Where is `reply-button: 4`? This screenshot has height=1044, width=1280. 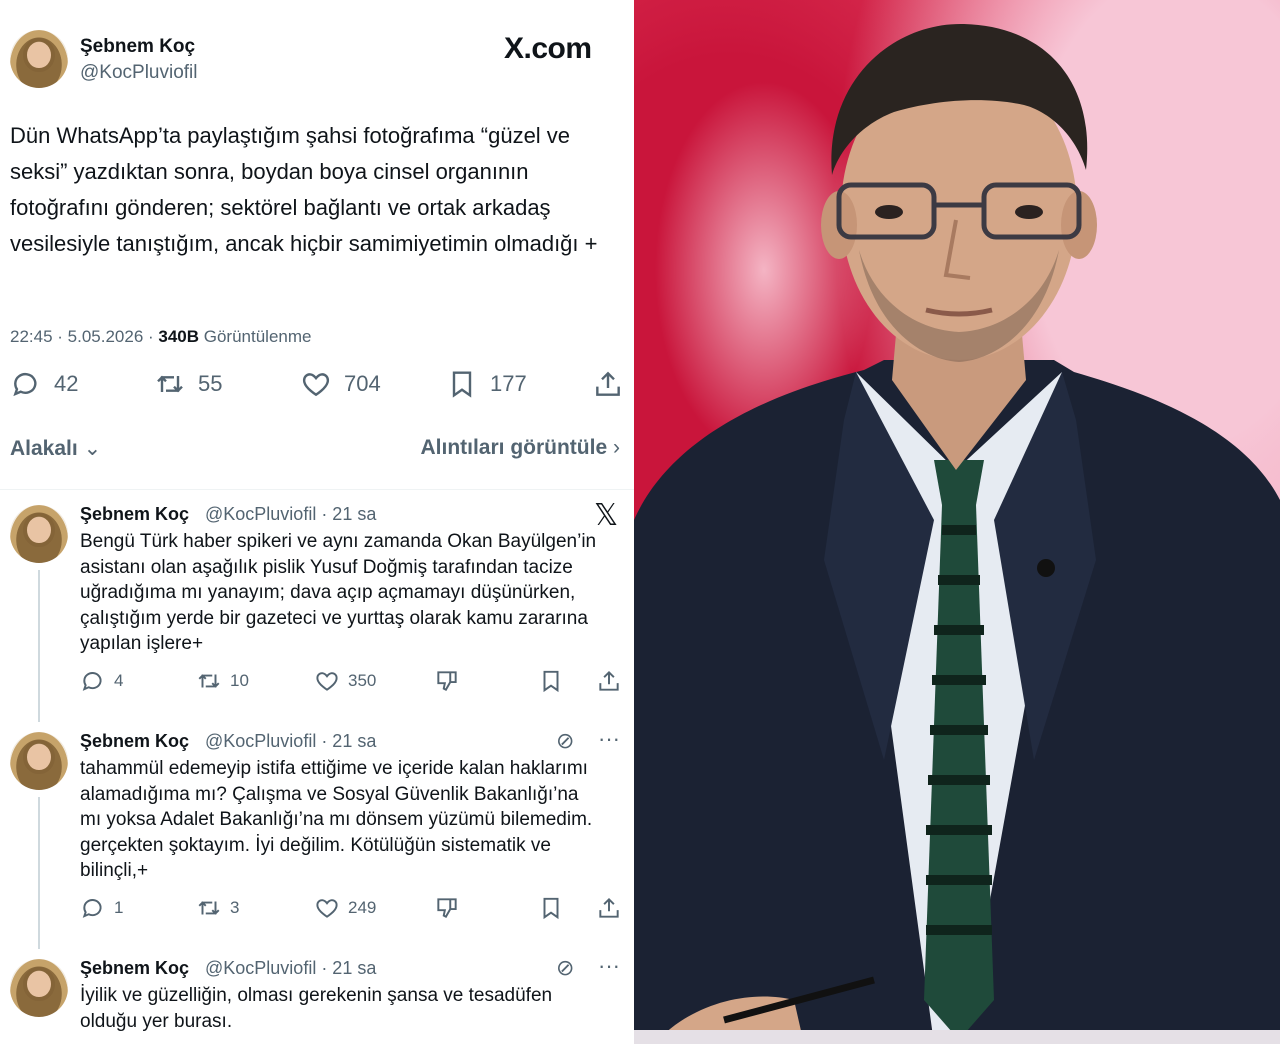
reply-button: 4 is located at coordinates (101, 681).